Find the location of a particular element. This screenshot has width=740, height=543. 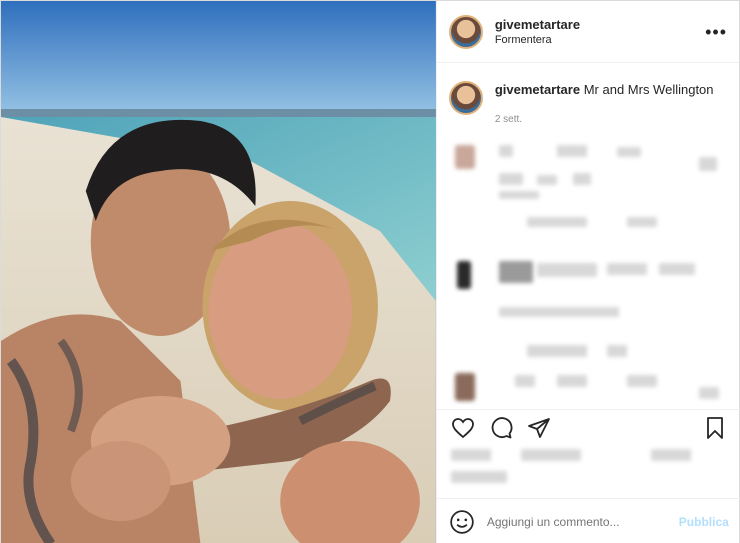

more-horizontal-icon: ••• is located at coordinates (716, 32).